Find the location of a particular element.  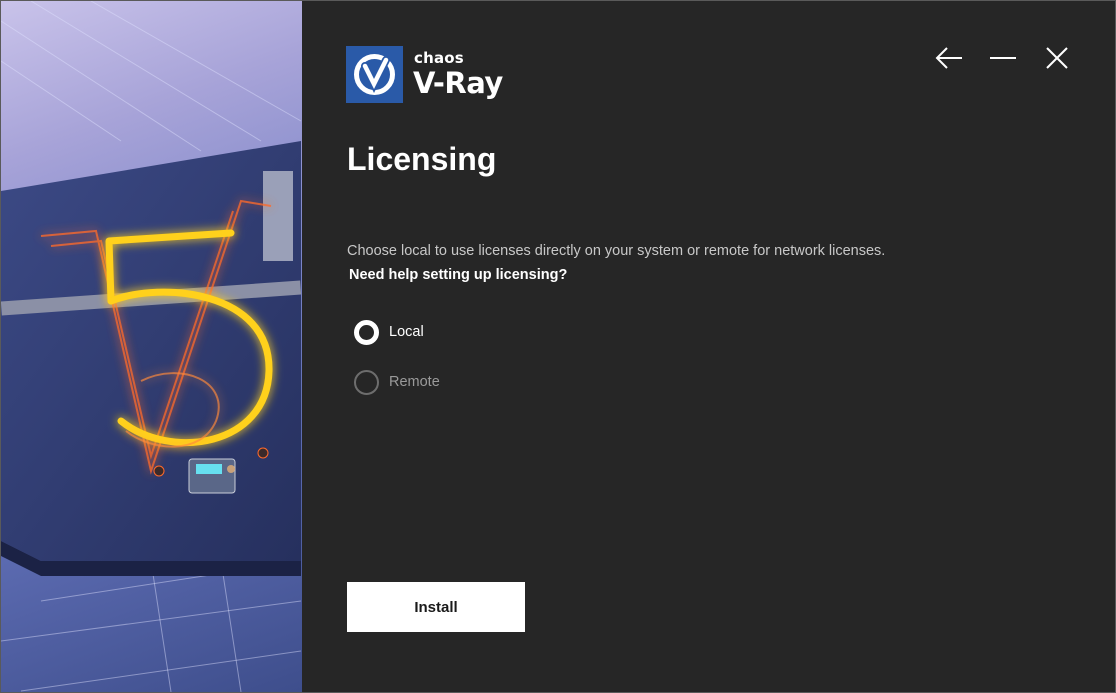

minimize-button is located at coordinates (1003, 58).